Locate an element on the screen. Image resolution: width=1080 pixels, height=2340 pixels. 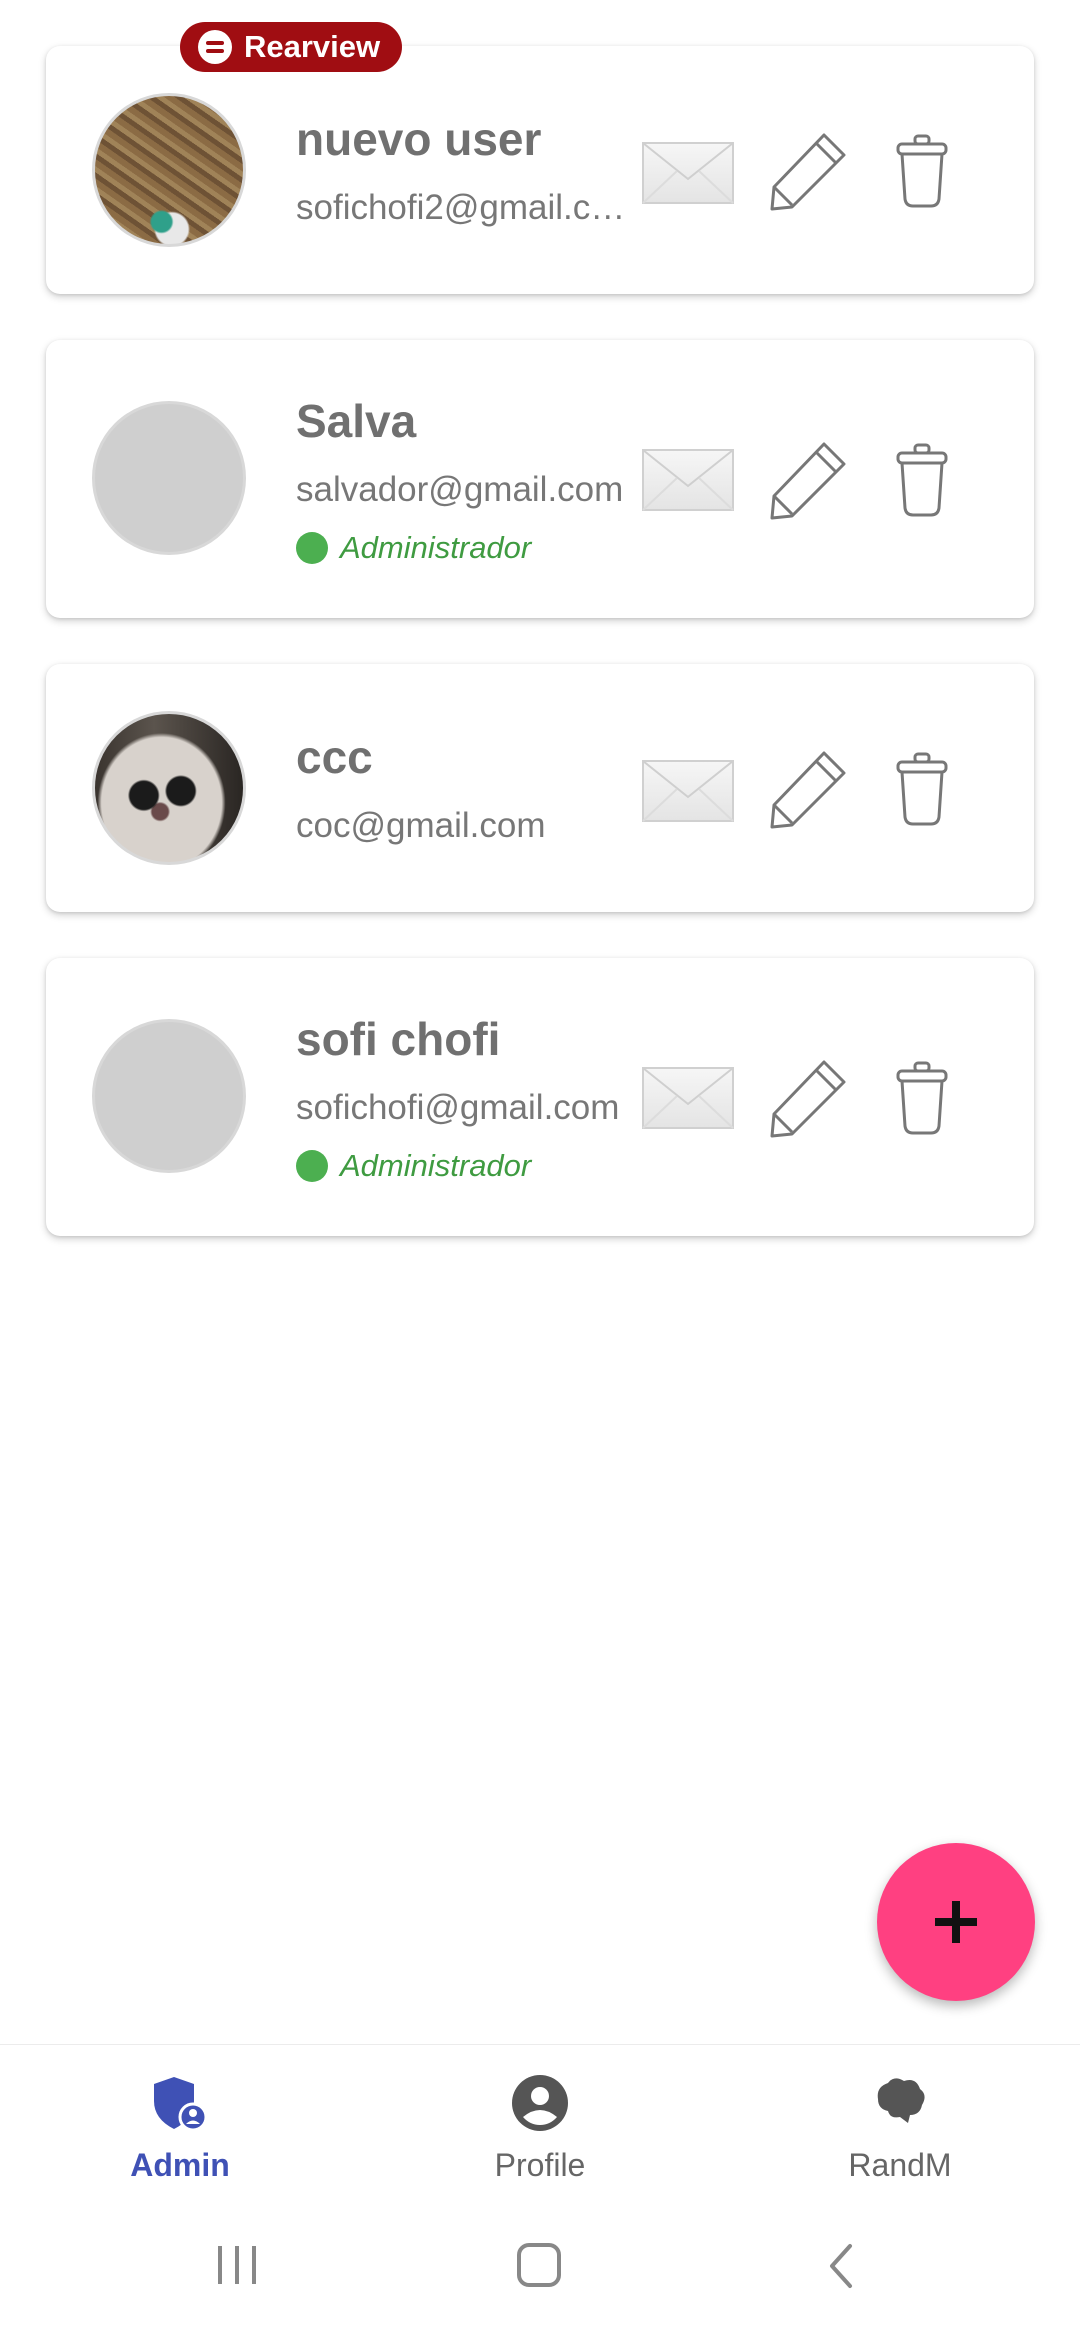
nav-item-admin: Admin is located at coordinates (180, 2115).